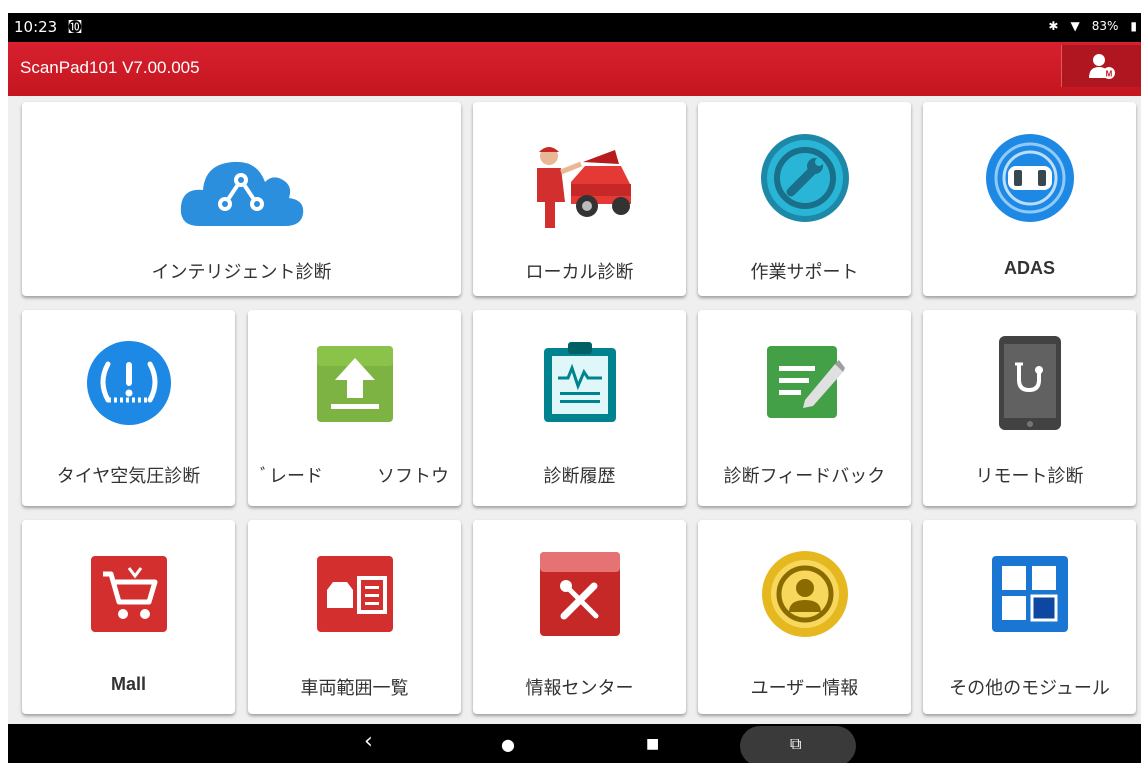 The height and width of the screenshot is (763, 1141). I want to click on user-circle-icon, so click(804, 594).